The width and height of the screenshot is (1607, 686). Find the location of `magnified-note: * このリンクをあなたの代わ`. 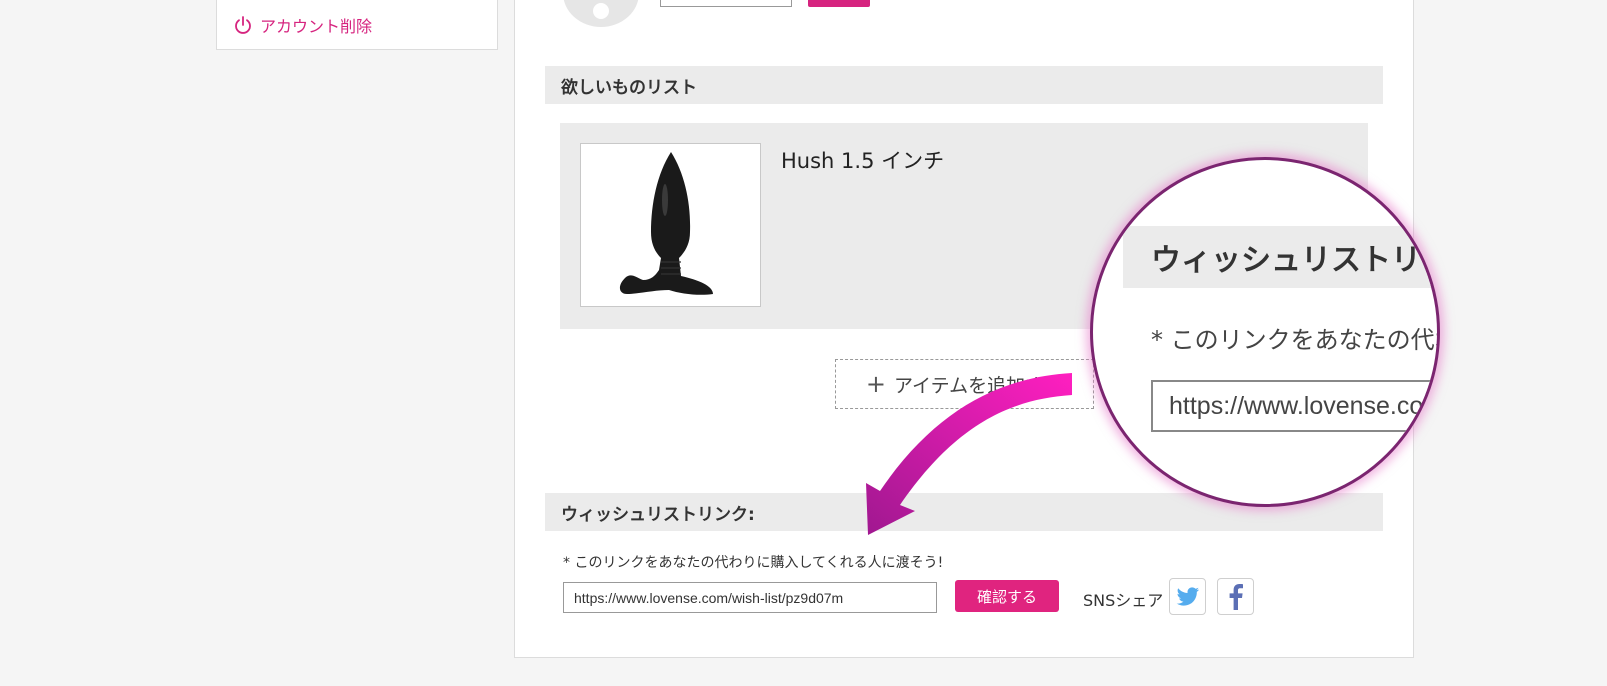

magnified-note: * このリンクをあなたの代わ is located at coordinates (1295, 340).